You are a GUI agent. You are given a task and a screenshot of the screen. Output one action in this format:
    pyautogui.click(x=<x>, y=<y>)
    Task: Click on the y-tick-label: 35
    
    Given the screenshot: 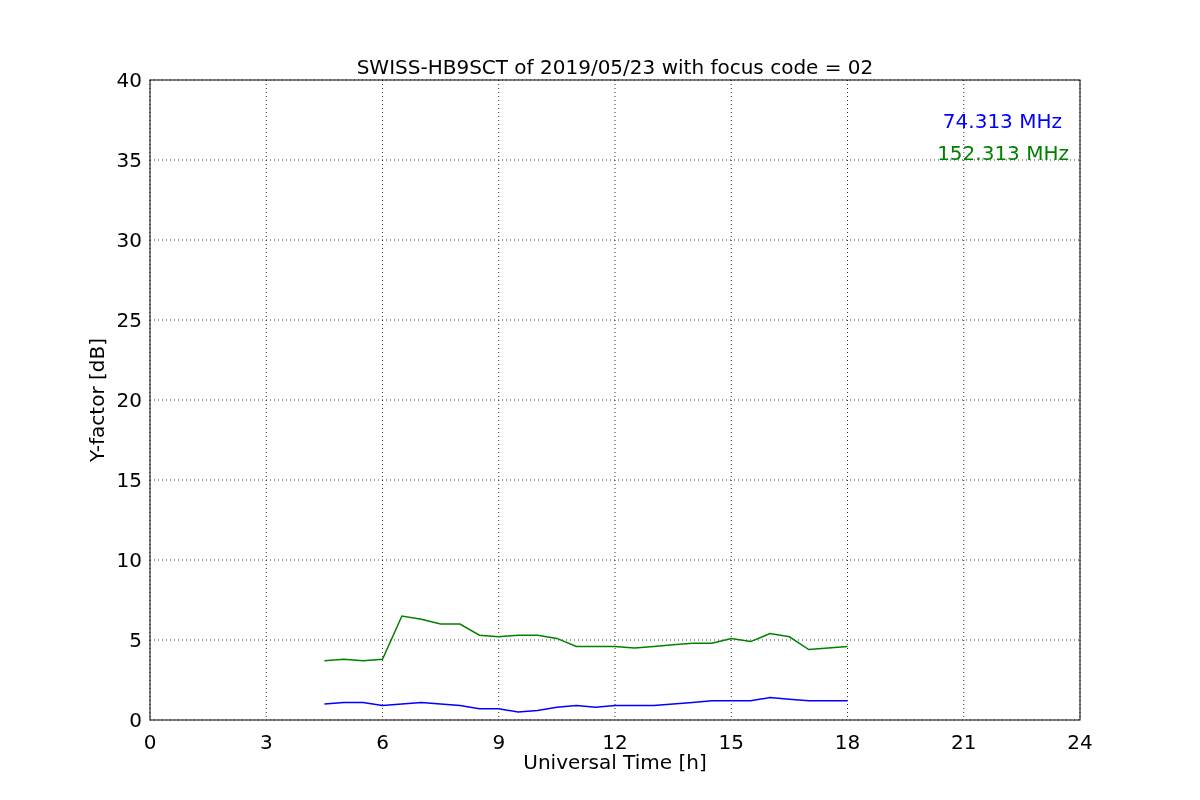 What is the action you would take?
    pyautogui.click(x=129, y=160)
    